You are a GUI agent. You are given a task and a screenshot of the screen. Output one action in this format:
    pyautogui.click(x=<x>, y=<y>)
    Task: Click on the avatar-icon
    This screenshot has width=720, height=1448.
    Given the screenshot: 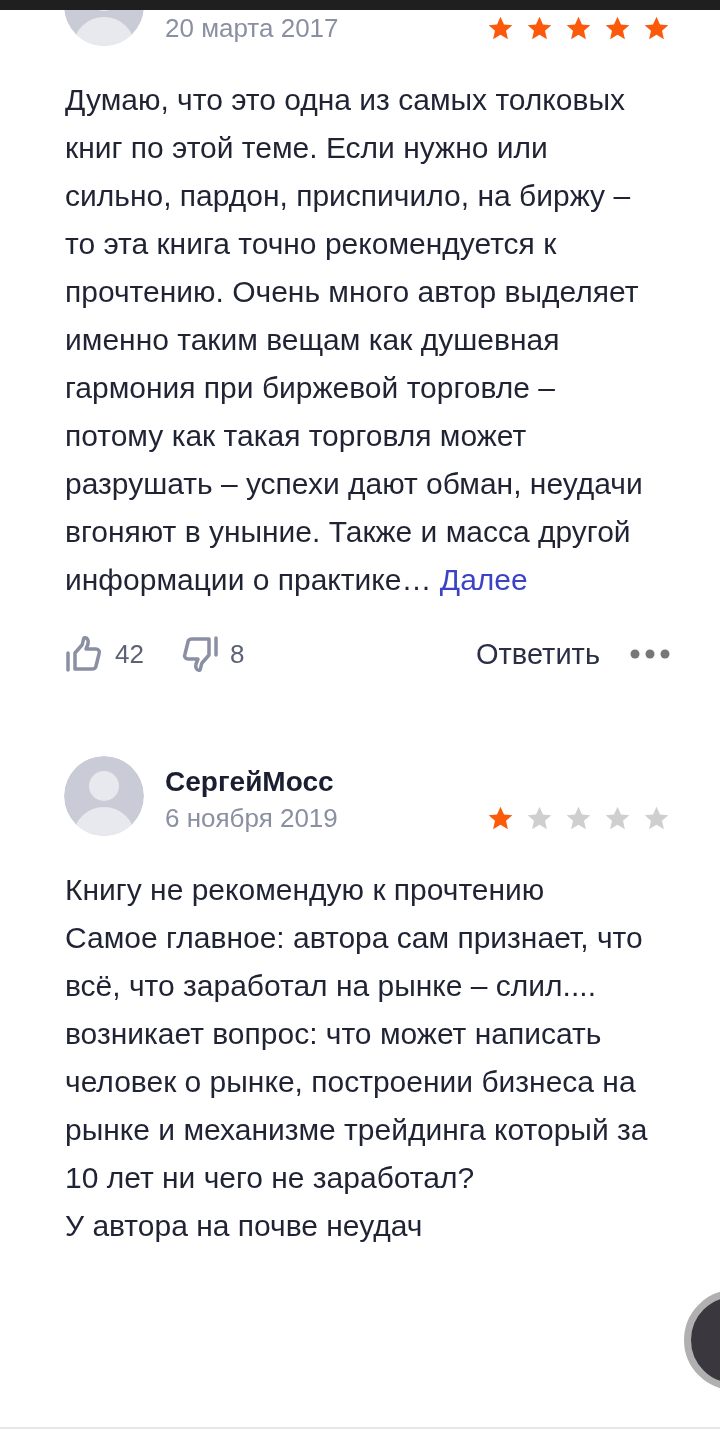 What is the action you would take?
    pyautogui.click(x=104, y=796)
    